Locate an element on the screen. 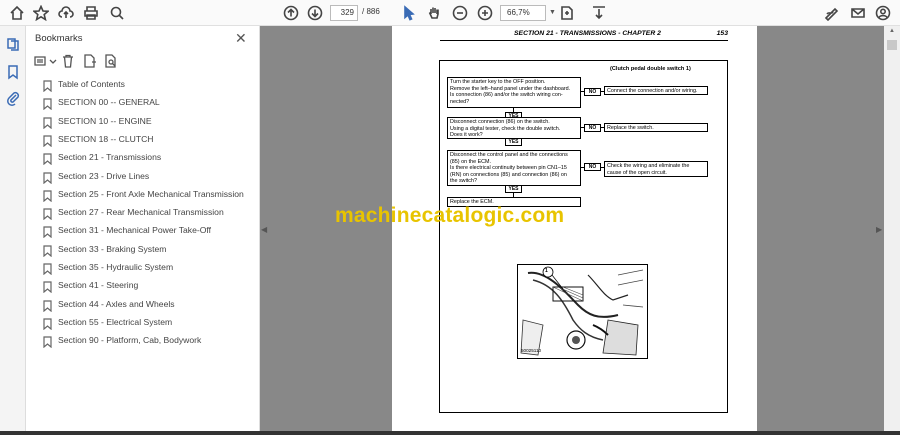 This screenshot has width=900, height=435. bookmark-label: Section 31 - Mechanical Power Take-Off is located at coordinates (135, 230).